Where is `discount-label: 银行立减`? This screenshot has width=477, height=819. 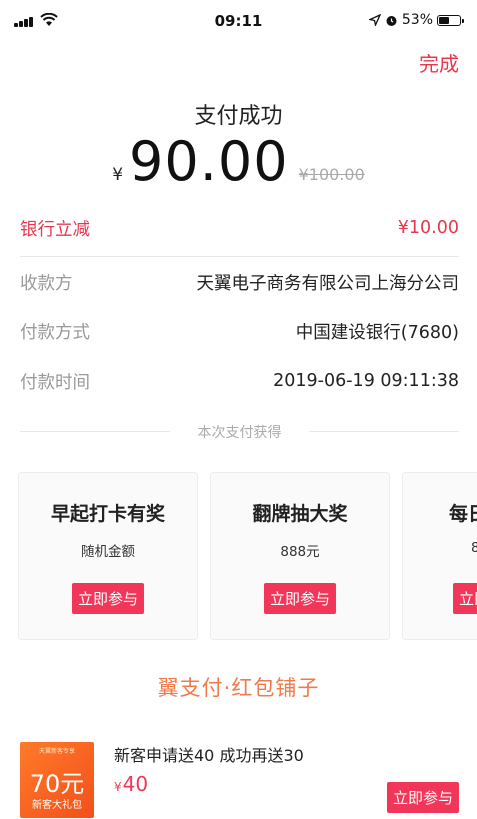 discount-label: 银行立减 is located at coordinates (55, 229).